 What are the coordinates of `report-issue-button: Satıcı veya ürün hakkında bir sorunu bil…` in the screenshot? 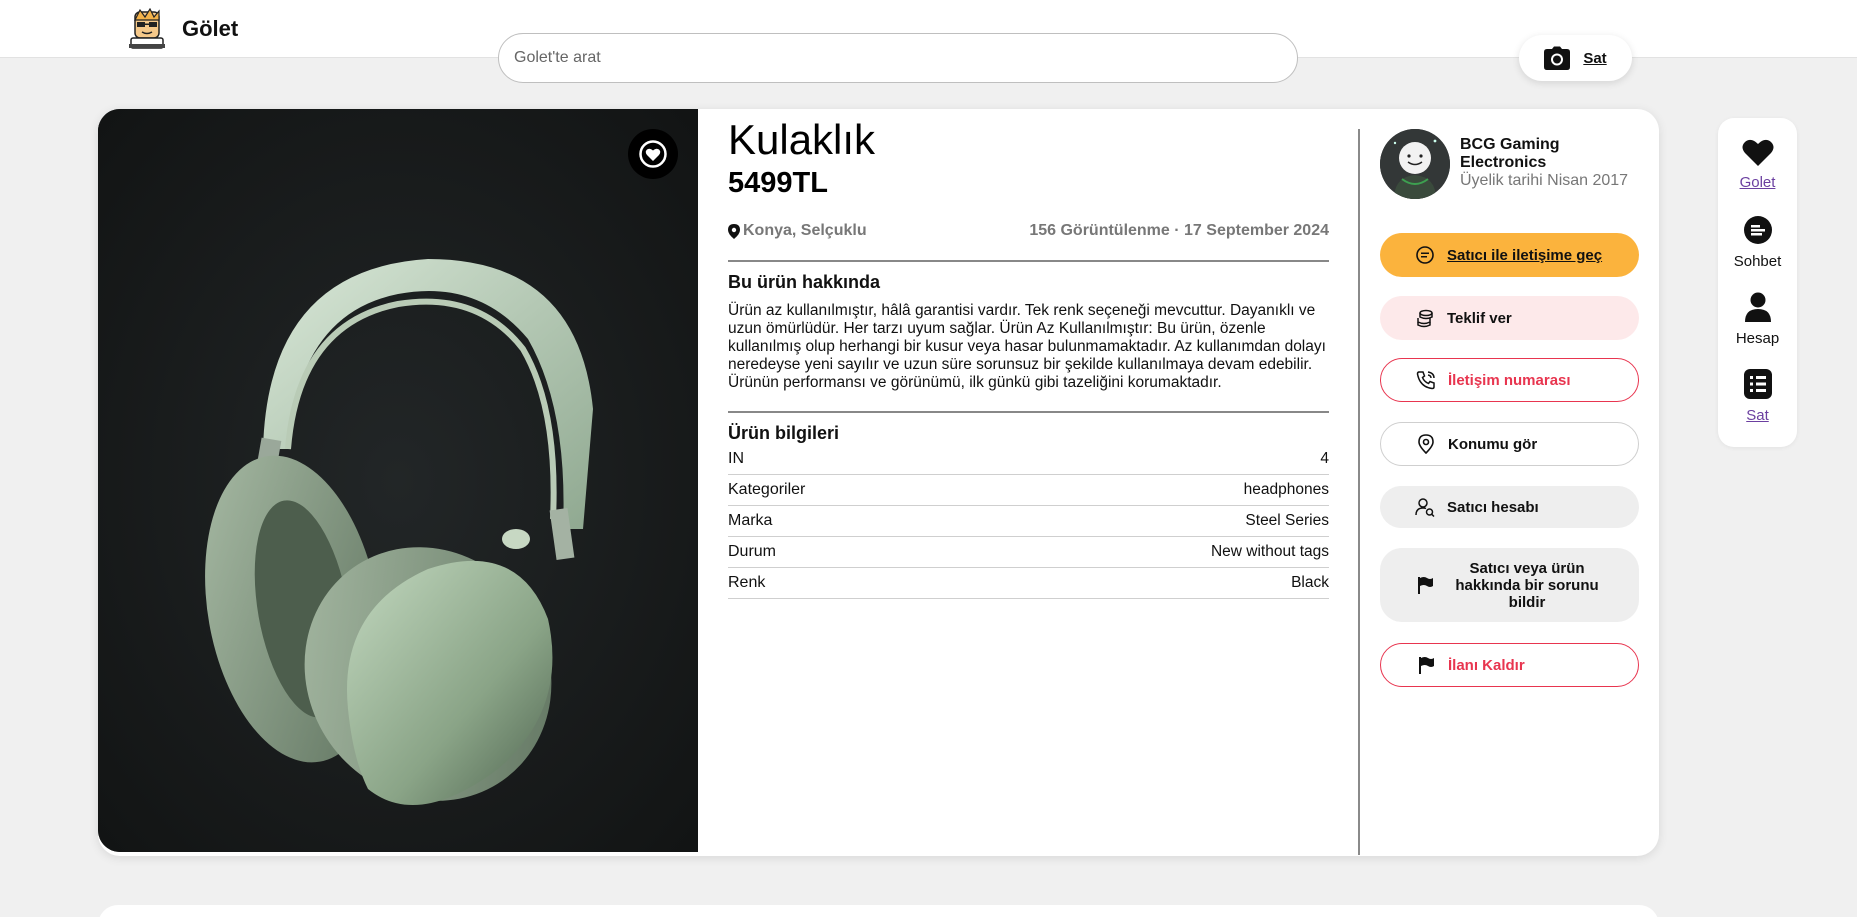 It's located at (1509, 585).